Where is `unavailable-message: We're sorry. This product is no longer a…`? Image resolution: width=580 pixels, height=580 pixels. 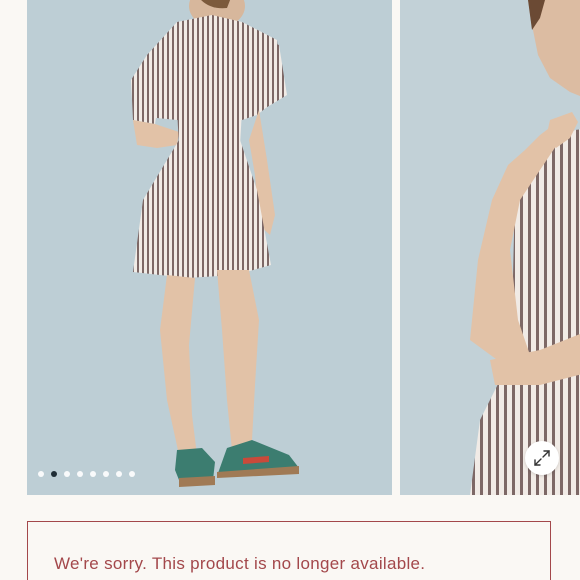 unavailable-message: We're sorry. This product is no longer a… is located at coordinates (240, 563).